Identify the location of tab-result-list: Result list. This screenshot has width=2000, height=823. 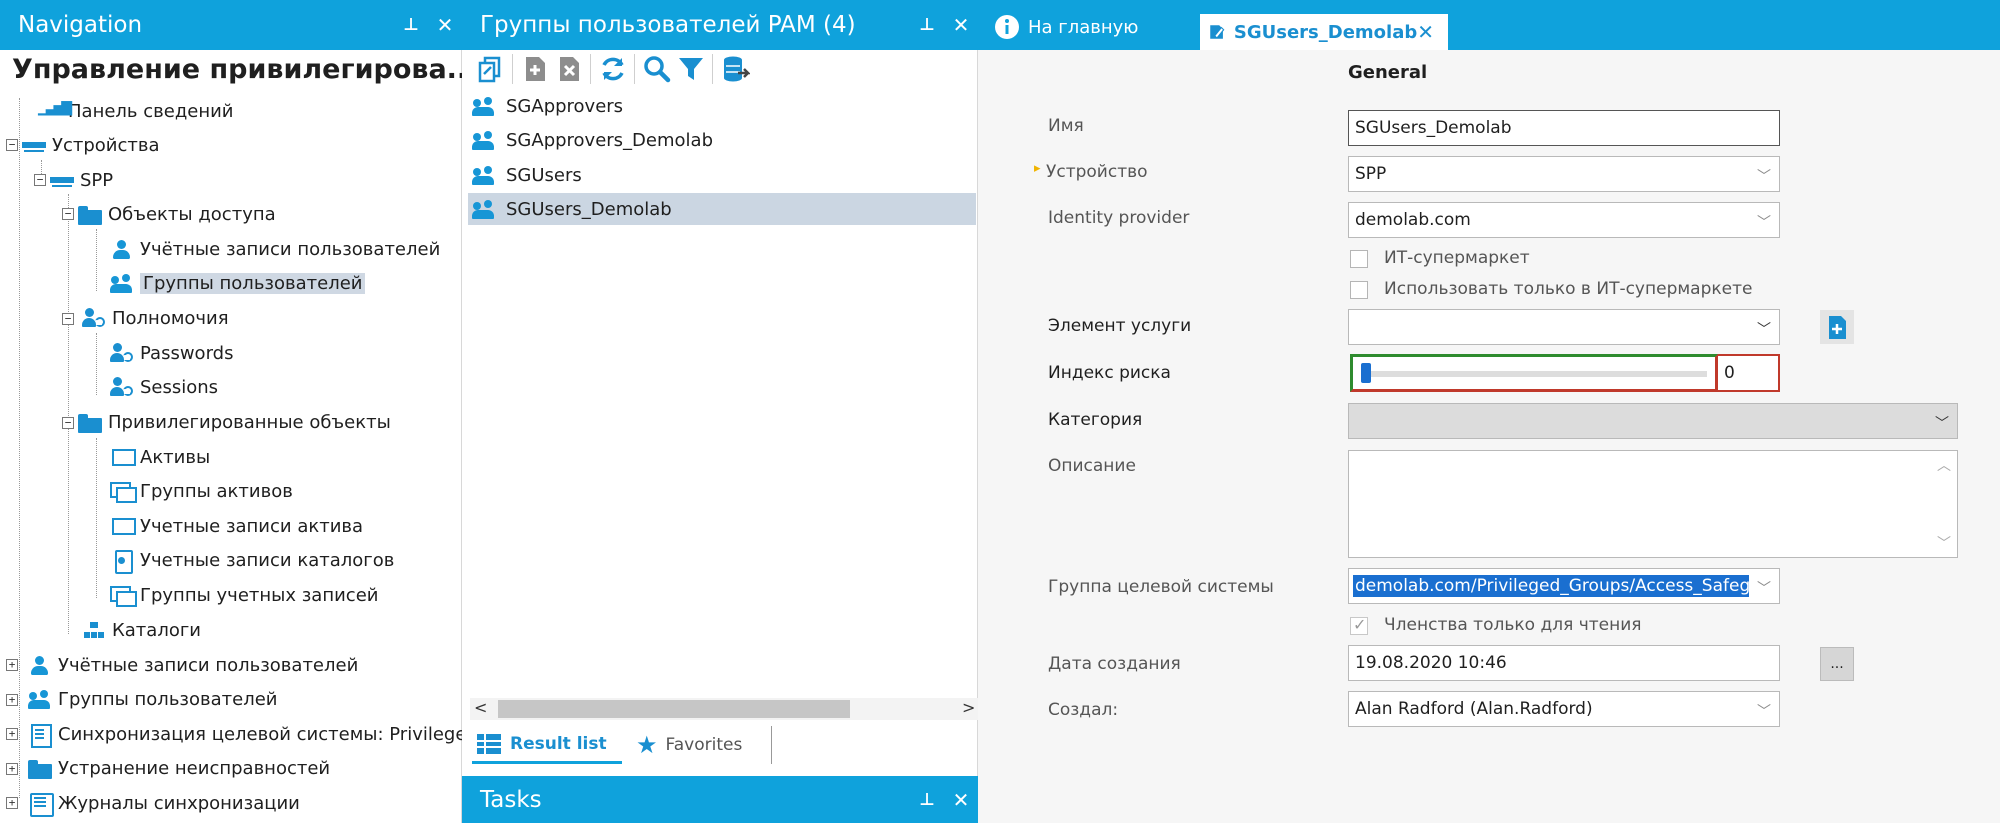
(547, 745).